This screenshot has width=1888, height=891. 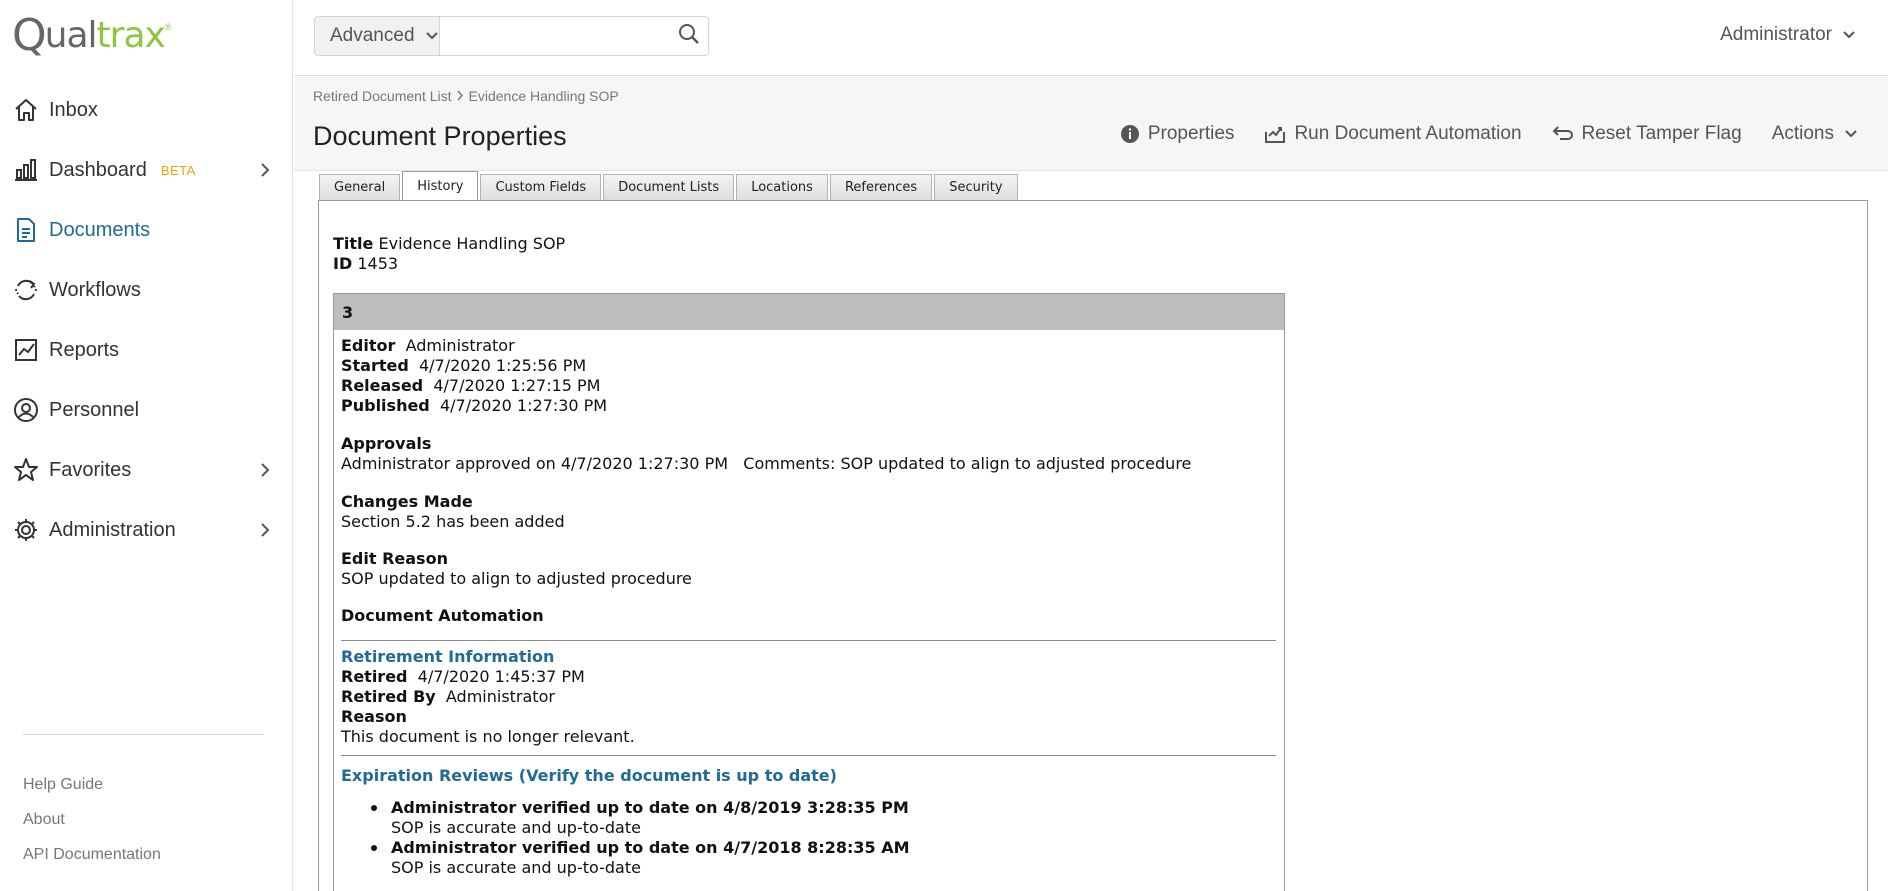 What do you see at coordinates (26, 170) in the screenshot?
I see `chart-icon` at bounding box center [26, 170].